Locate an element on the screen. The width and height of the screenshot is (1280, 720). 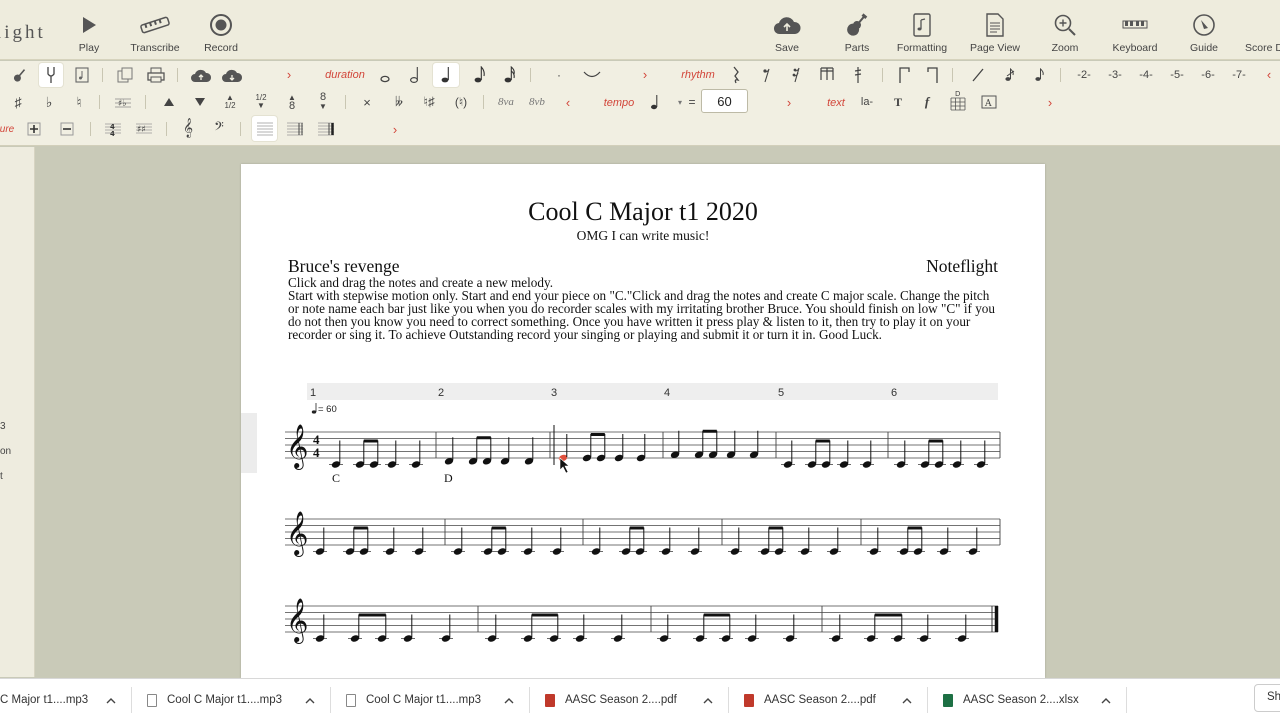
sixteenth-note-icon is located at coordinates (510, 75).